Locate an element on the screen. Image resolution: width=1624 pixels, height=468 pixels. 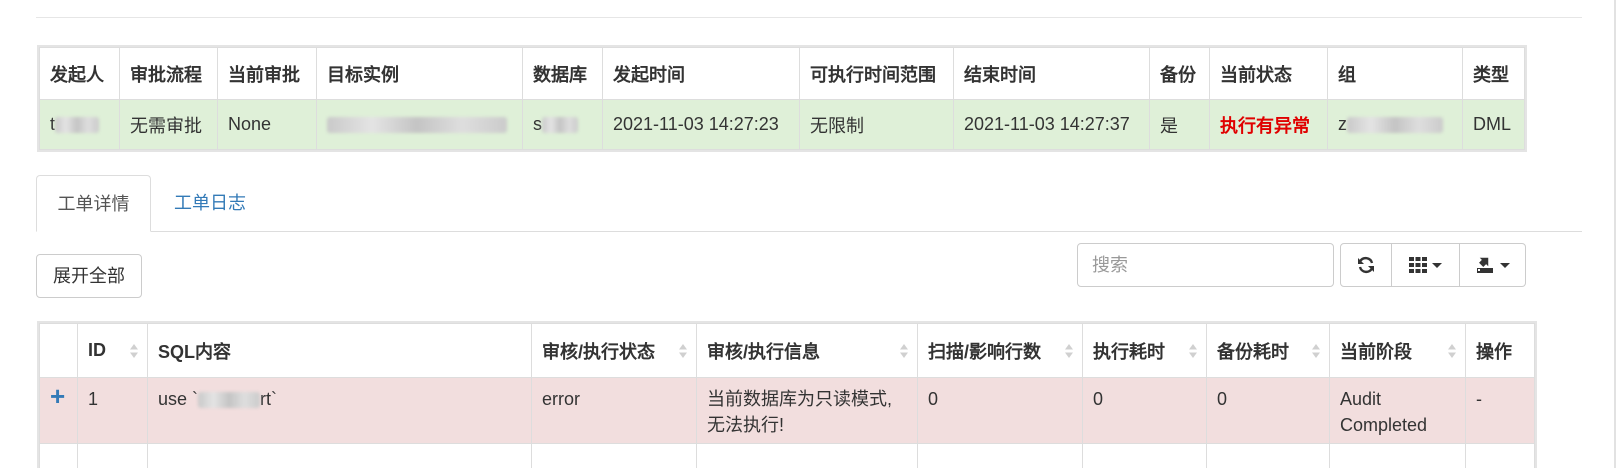
backup-time-cell: 0 is located at coordinates (1268, 410).